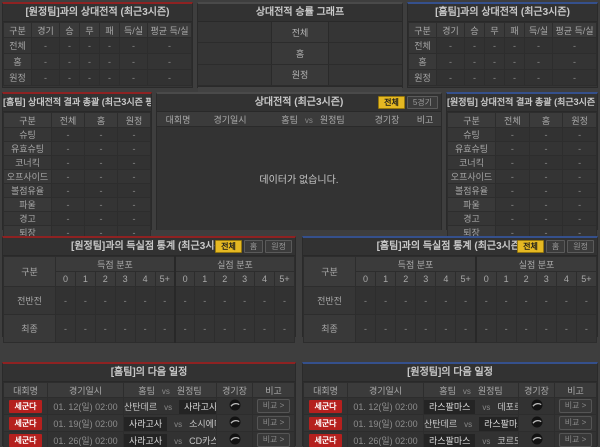 This screenshot has height=447, width=600. I want to click on summary-row: 파울 - - -, so click(77, 204).